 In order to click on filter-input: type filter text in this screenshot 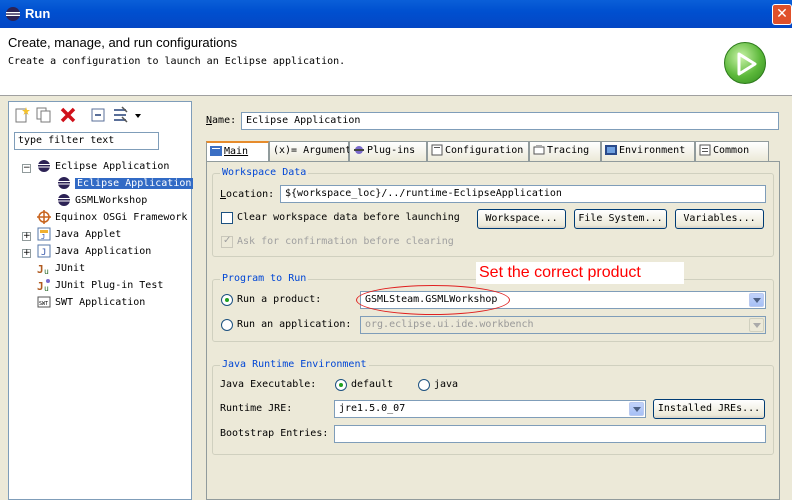, I will do `click(86, 141)`.